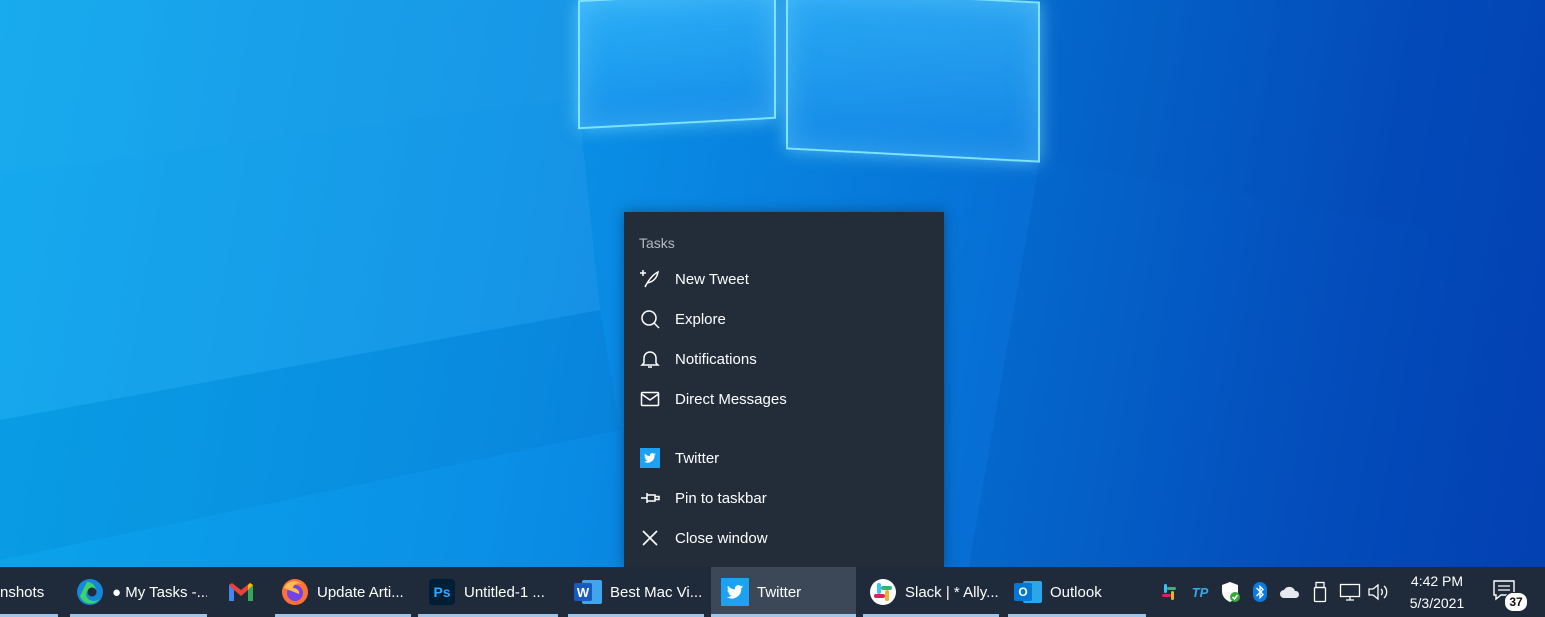 The image size is (1545, 617). I want to click on windows-logo-pane-left, so click(677, 65).